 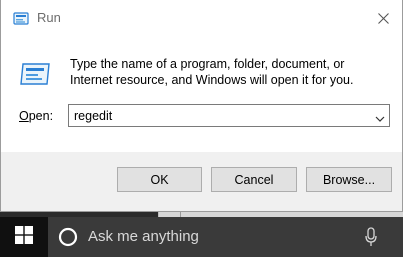 What do you see at coordinates (35, 74) in the screenshot?
I see `run-large-icon` at bounding box center [35, 74].